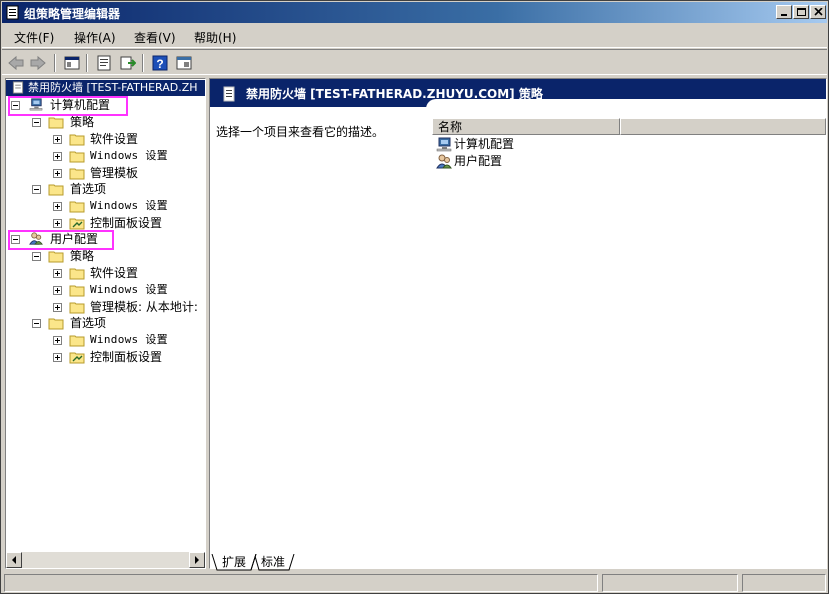  I want to click on export-list-button, so click(128, 63).